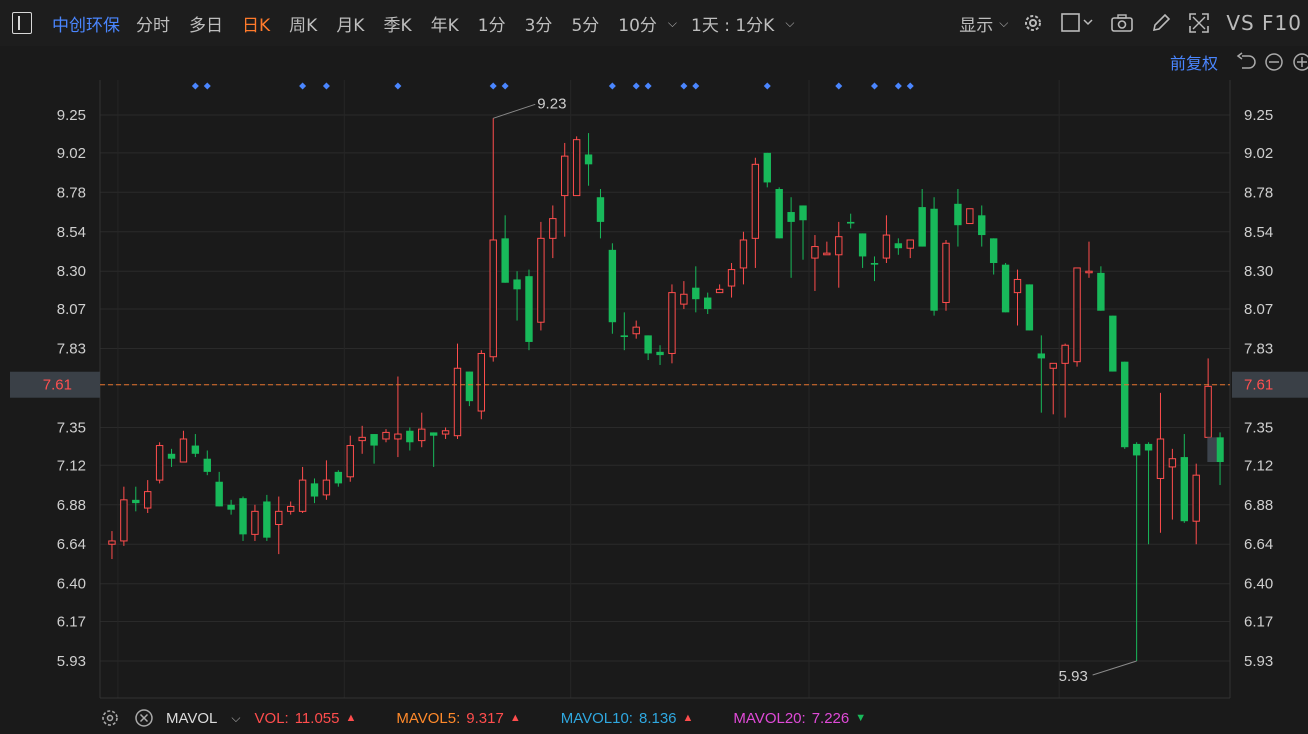 The image size is (1308, 734). Describe the element at coordinates (1212, 450) in the screenshot. I see `pending-bar-highlight` at that location.